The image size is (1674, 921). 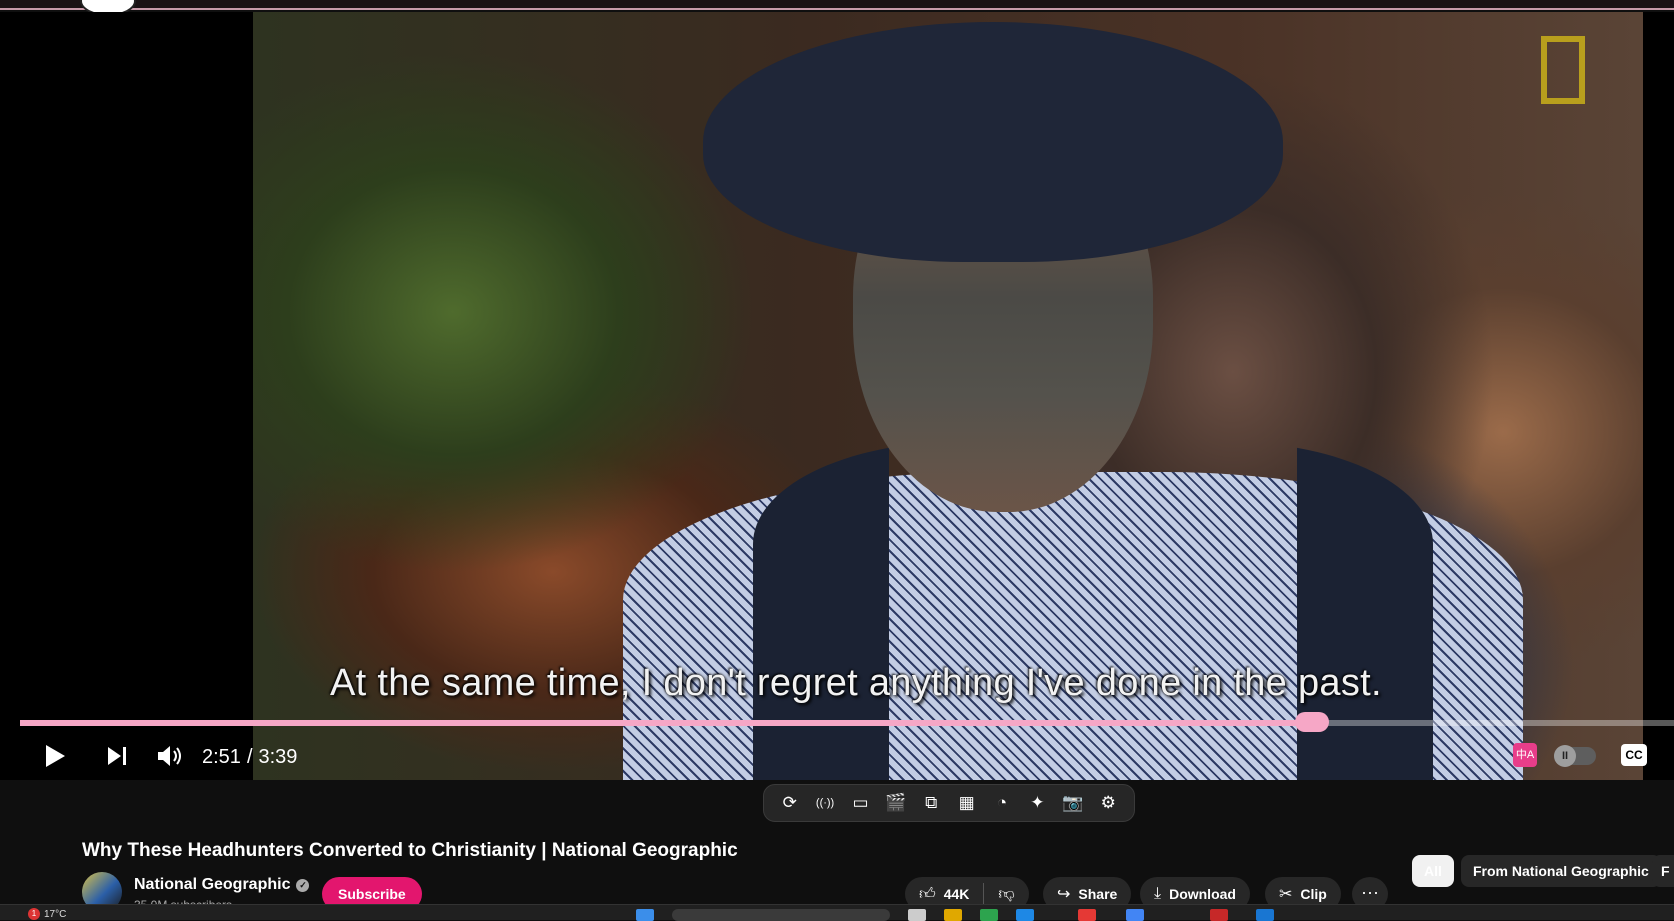 I want to click on autoplay-toggle: II, so click(x=1575, y=756).